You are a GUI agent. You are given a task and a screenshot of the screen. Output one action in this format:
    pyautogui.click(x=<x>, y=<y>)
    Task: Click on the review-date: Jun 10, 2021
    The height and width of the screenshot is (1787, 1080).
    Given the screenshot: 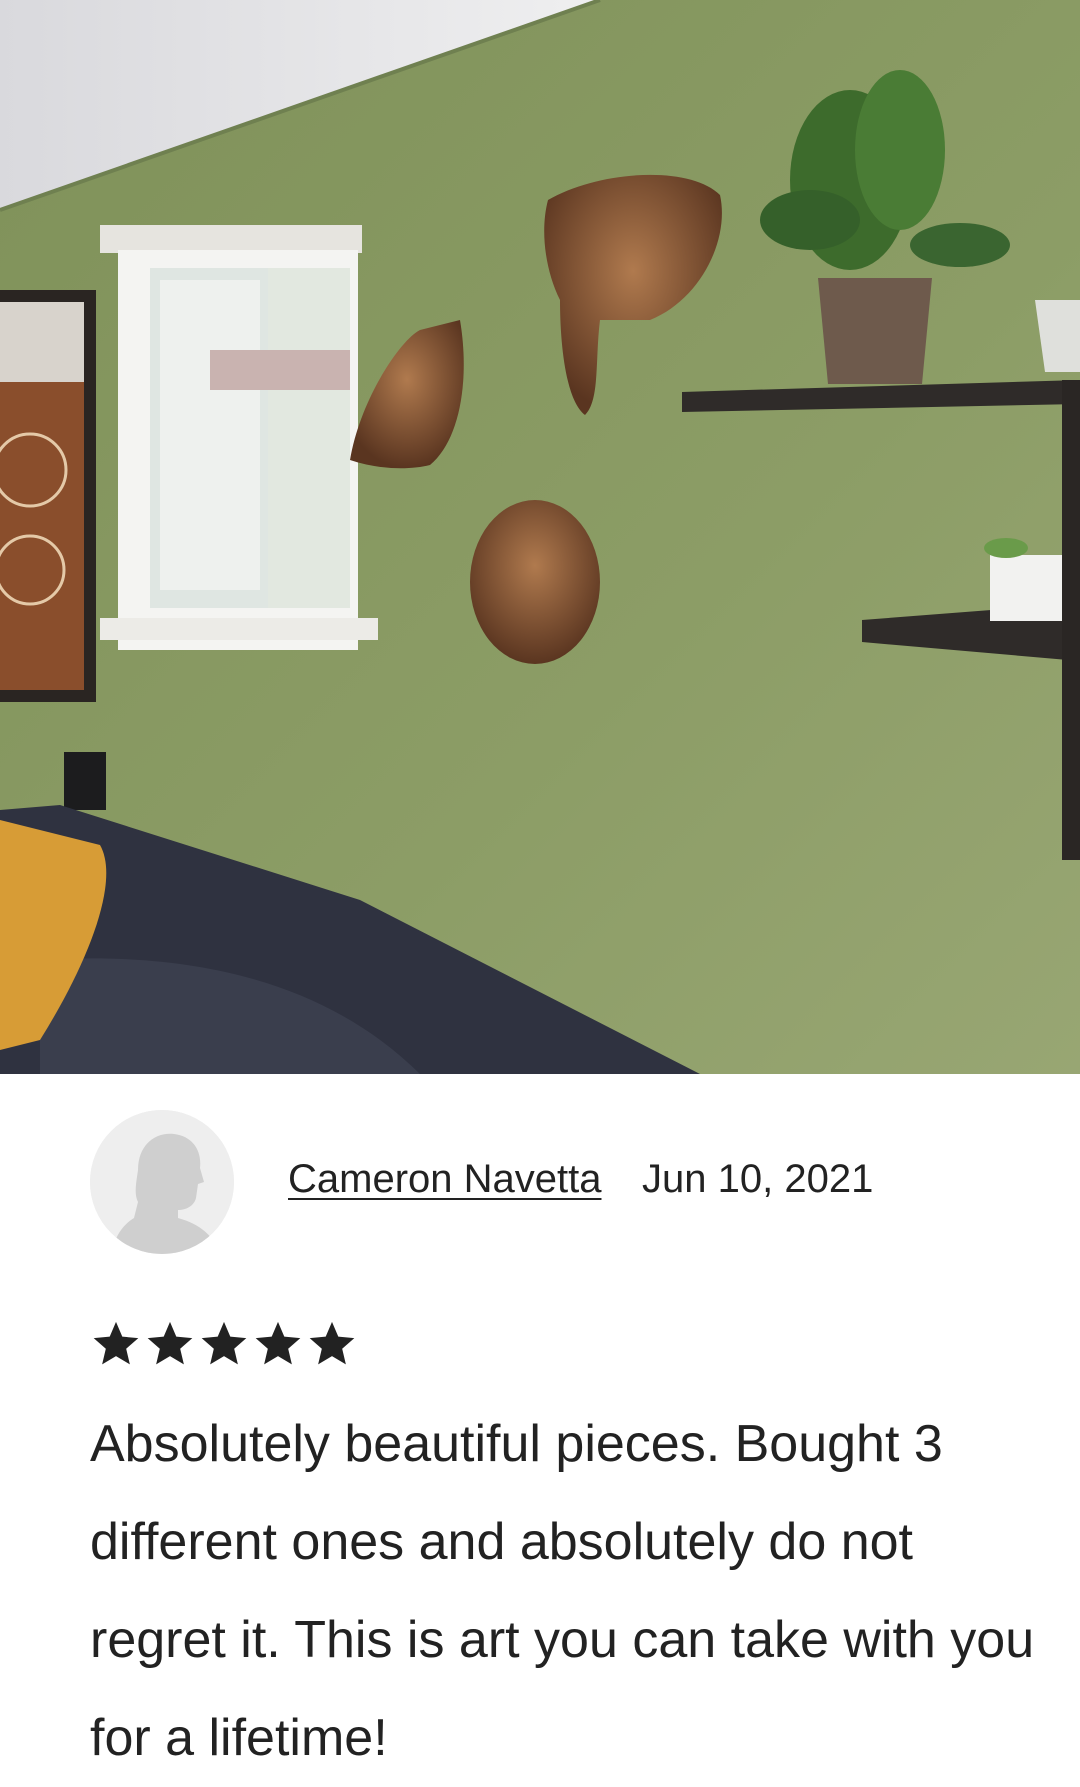 What is the action you would take?
    pyautogui.click(x=758, y=1179)
    